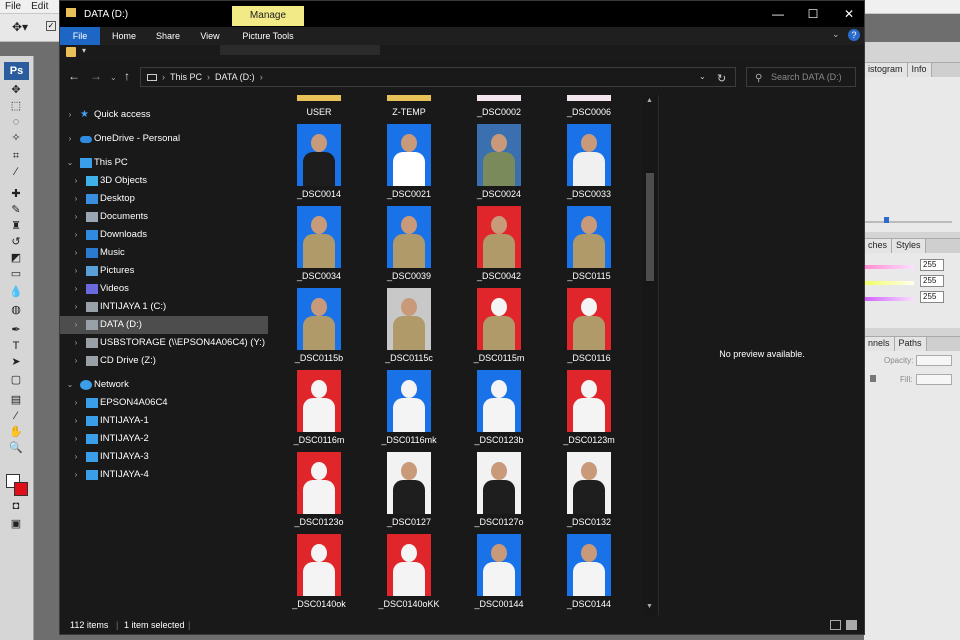 The image size is (960, 640). I want to click on file-name: Z-TEMP, so click(409, 112).